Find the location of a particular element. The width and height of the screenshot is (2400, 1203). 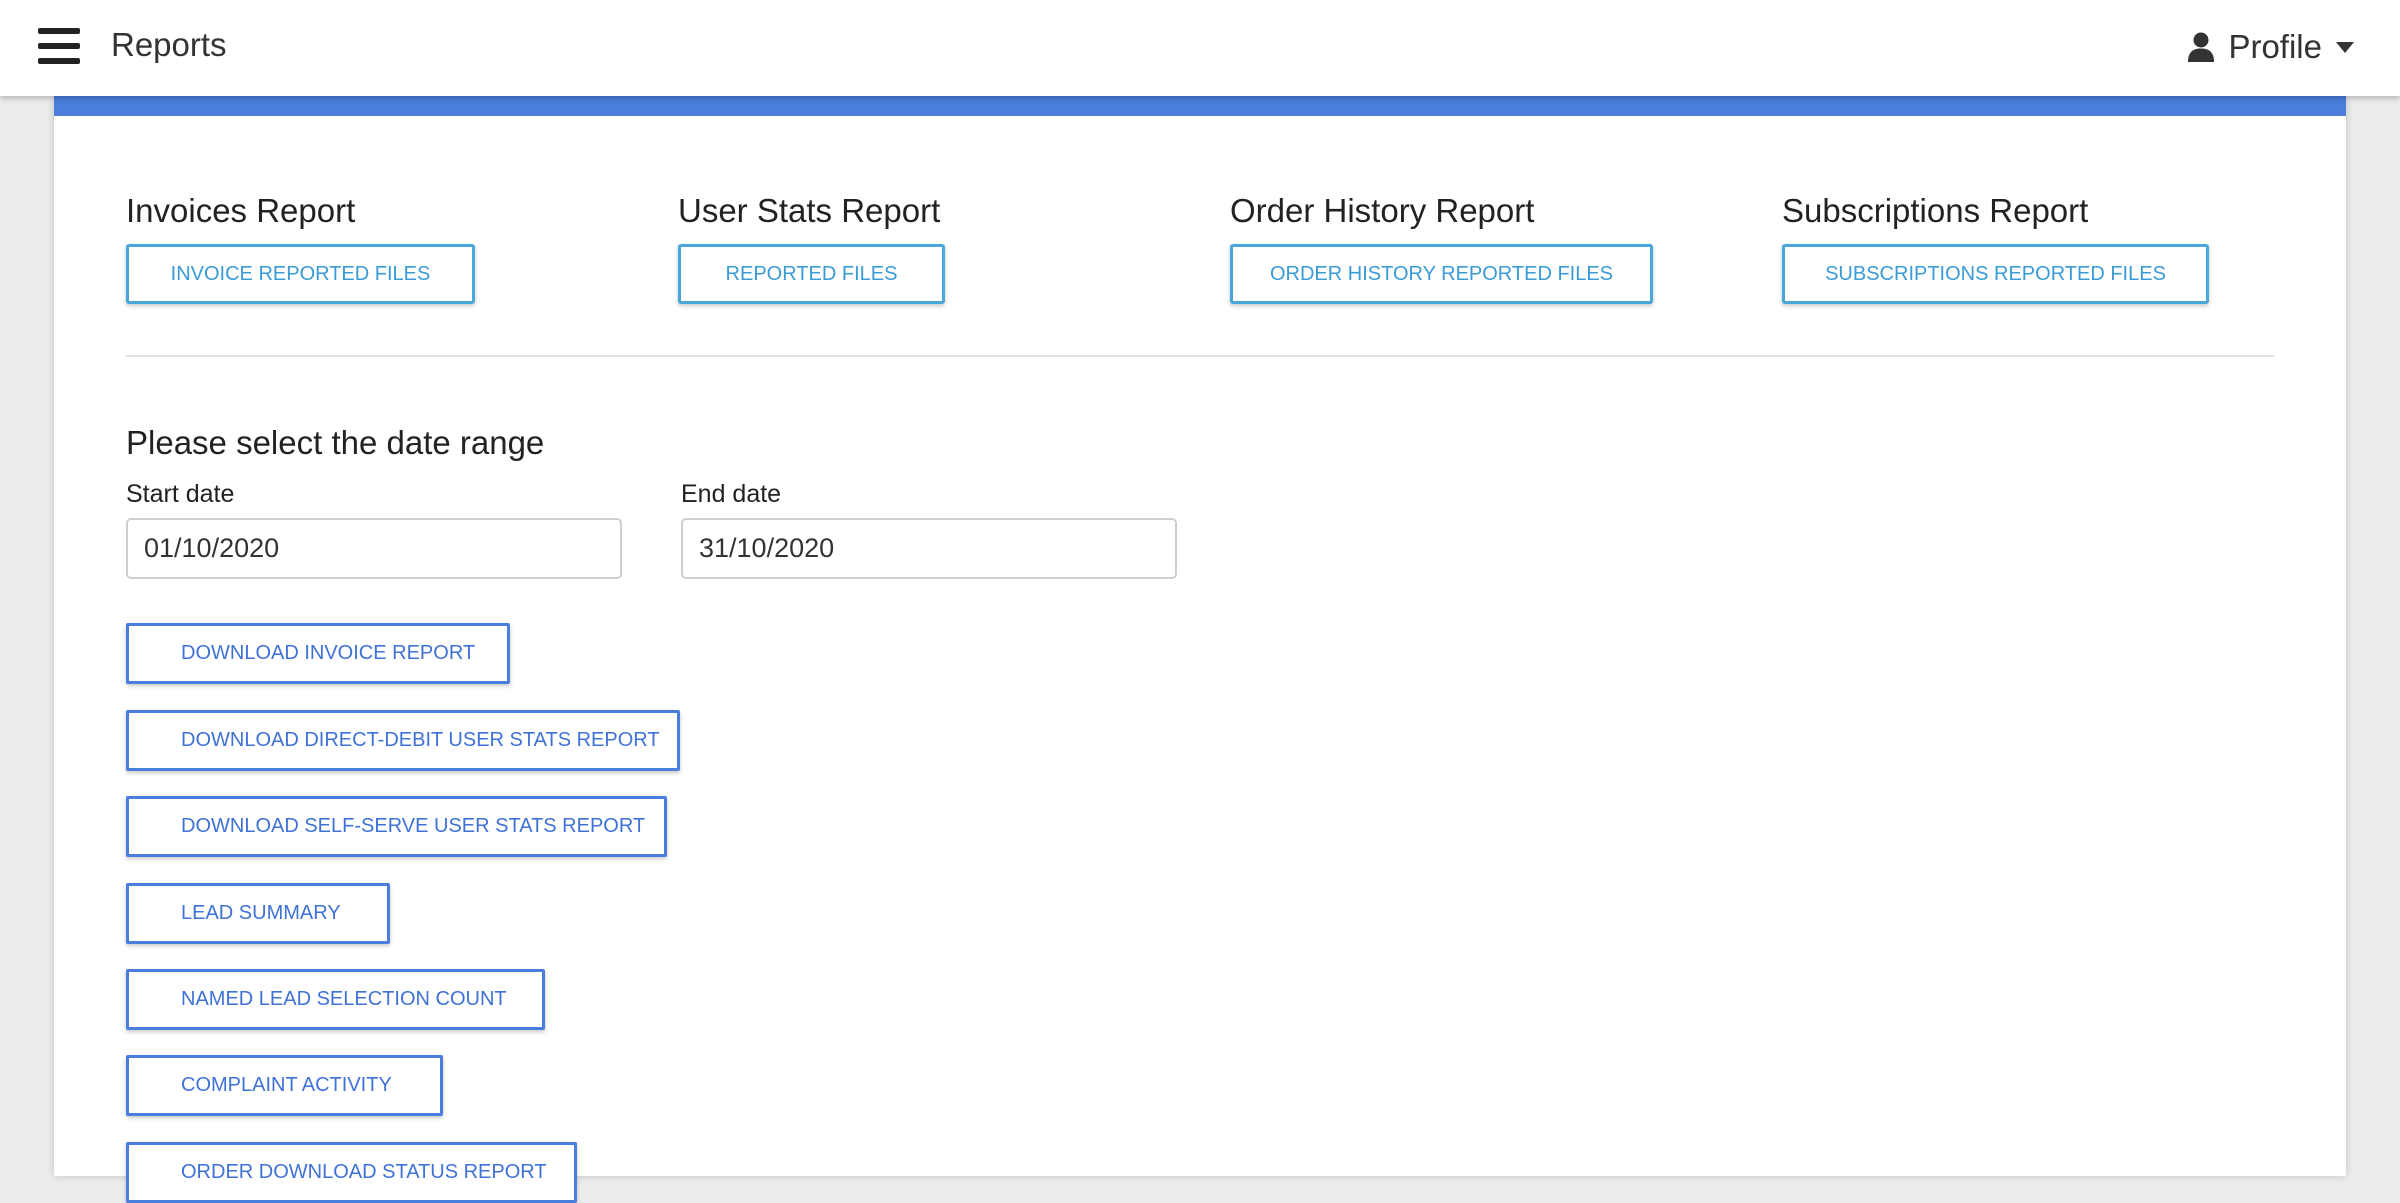

user-stats-report-section: User Stats Report REPORTED FILES is located at coordinates (811, 248).